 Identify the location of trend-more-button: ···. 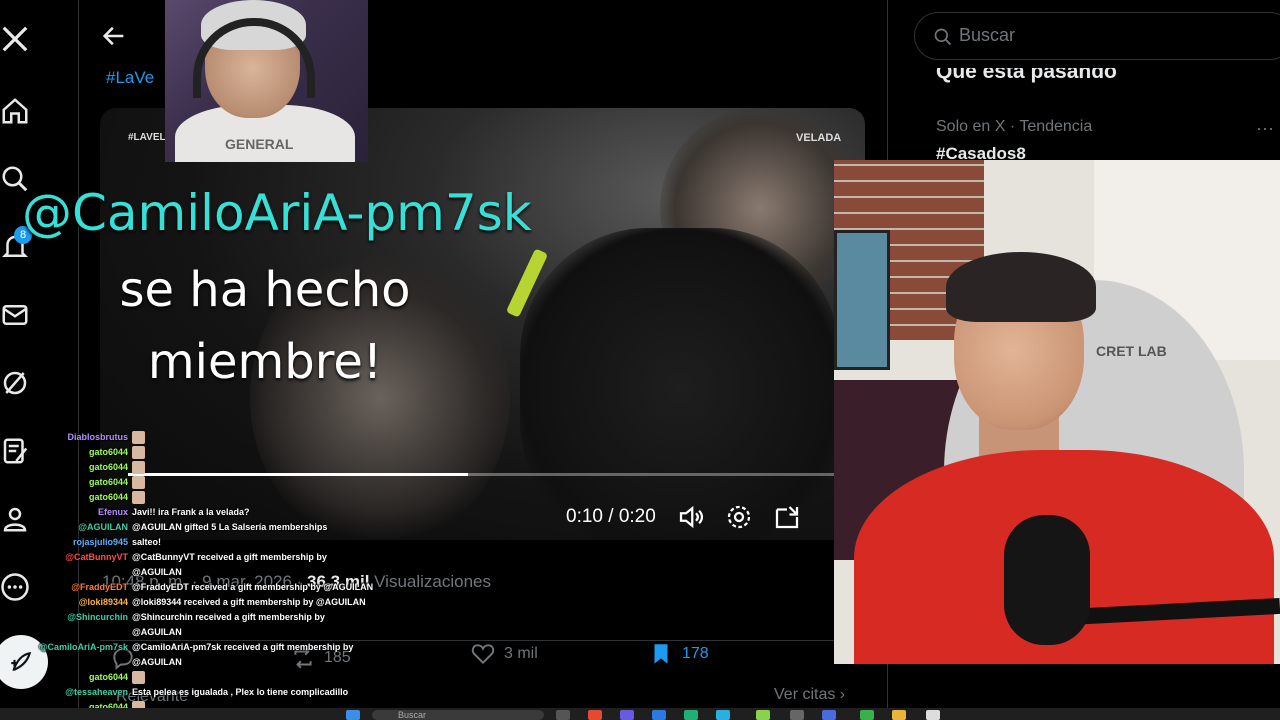
(1265, 128).